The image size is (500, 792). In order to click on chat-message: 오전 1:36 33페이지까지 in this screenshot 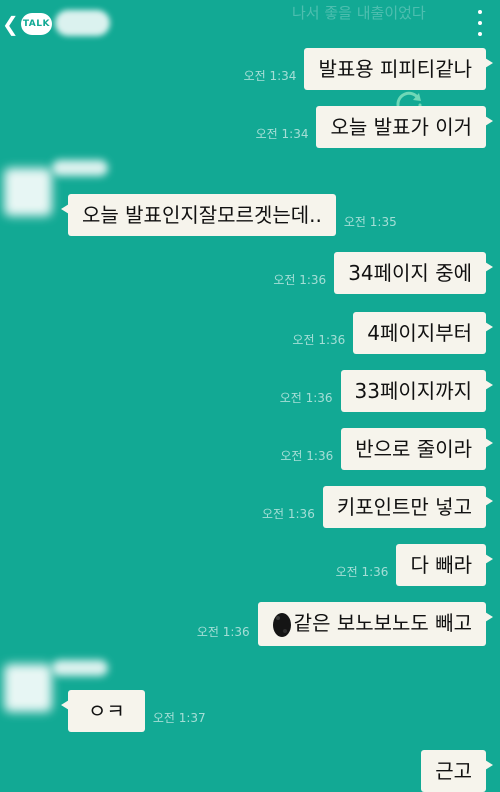, I will do `click(386, 391)`.